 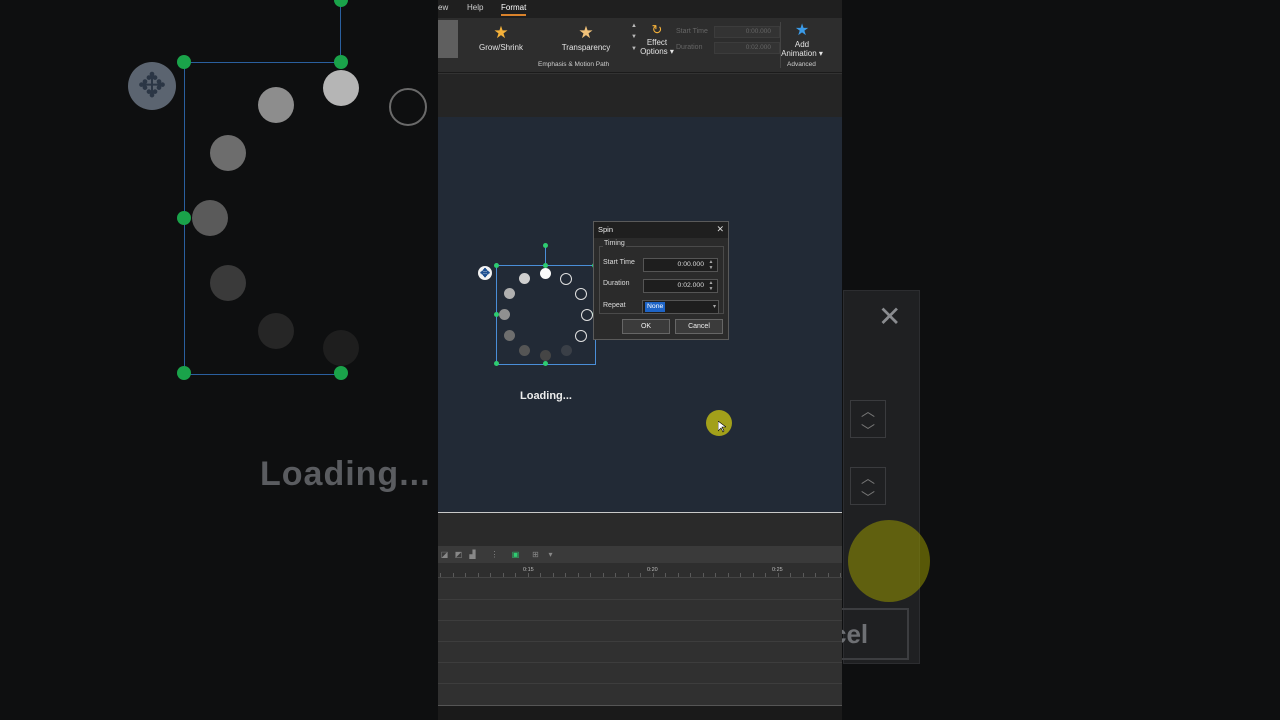 What do you see at coordinates (475, 7) in the screenshot?
I see `menu-help: Help` at bounding box center [475, 7].